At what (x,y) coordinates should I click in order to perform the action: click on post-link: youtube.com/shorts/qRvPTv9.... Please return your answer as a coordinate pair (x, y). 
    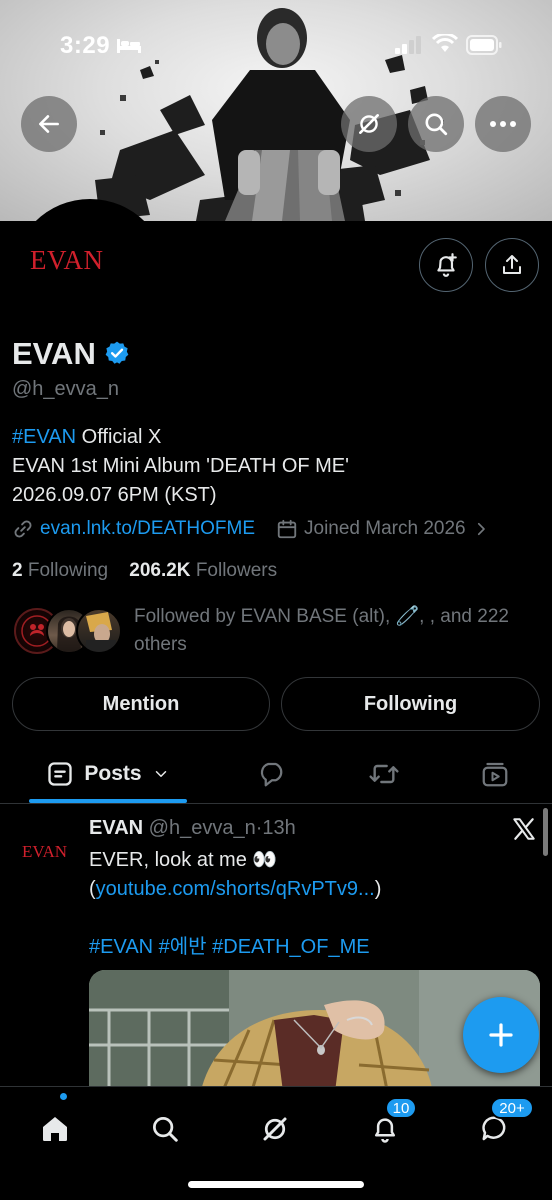
    Looking at the image, I should click on (235, 889).